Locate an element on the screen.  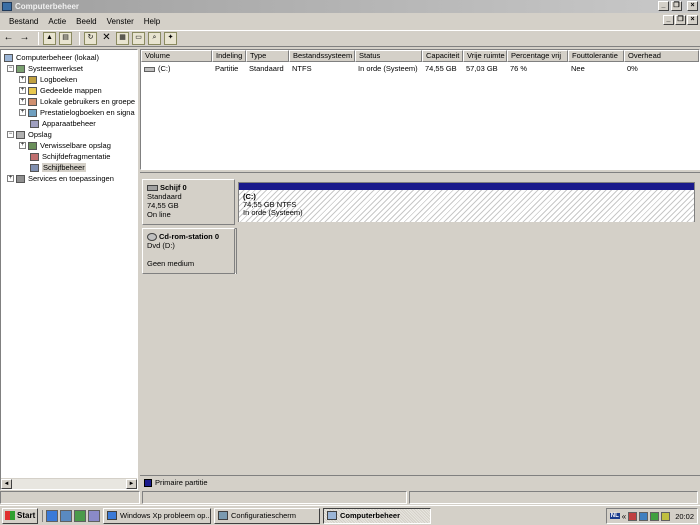
partition-name: (C:) is located at coordinates (249, 196).